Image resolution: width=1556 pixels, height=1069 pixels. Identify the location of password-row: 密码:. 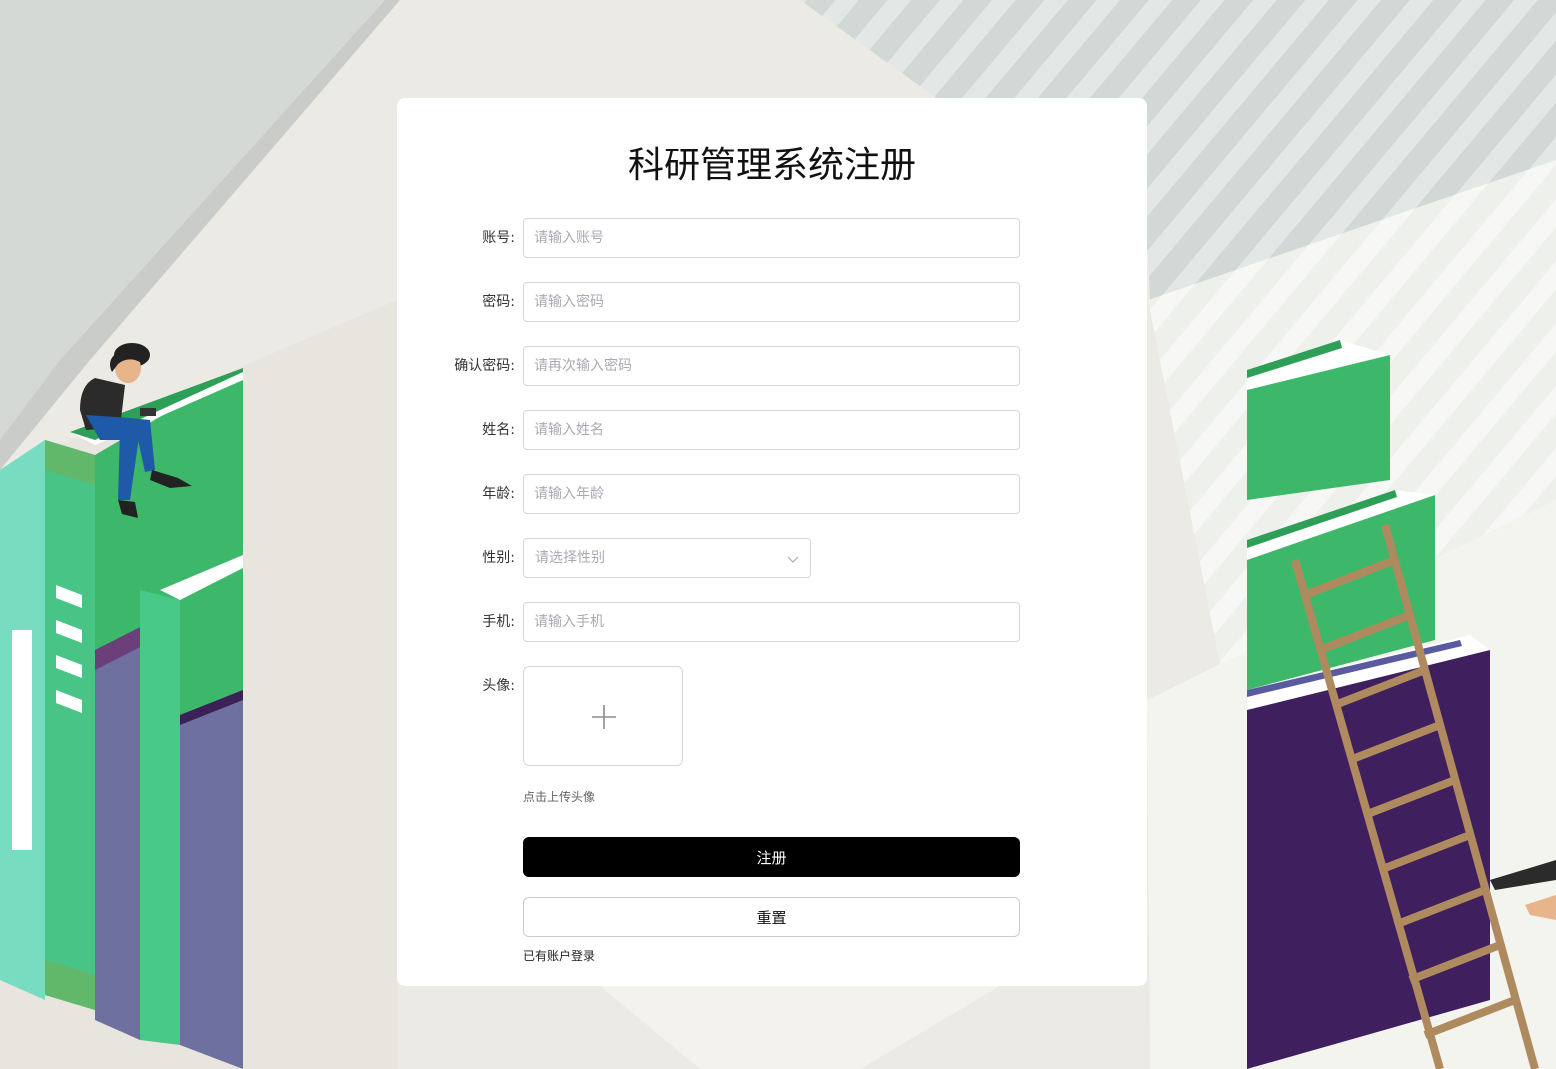
(772, 302).